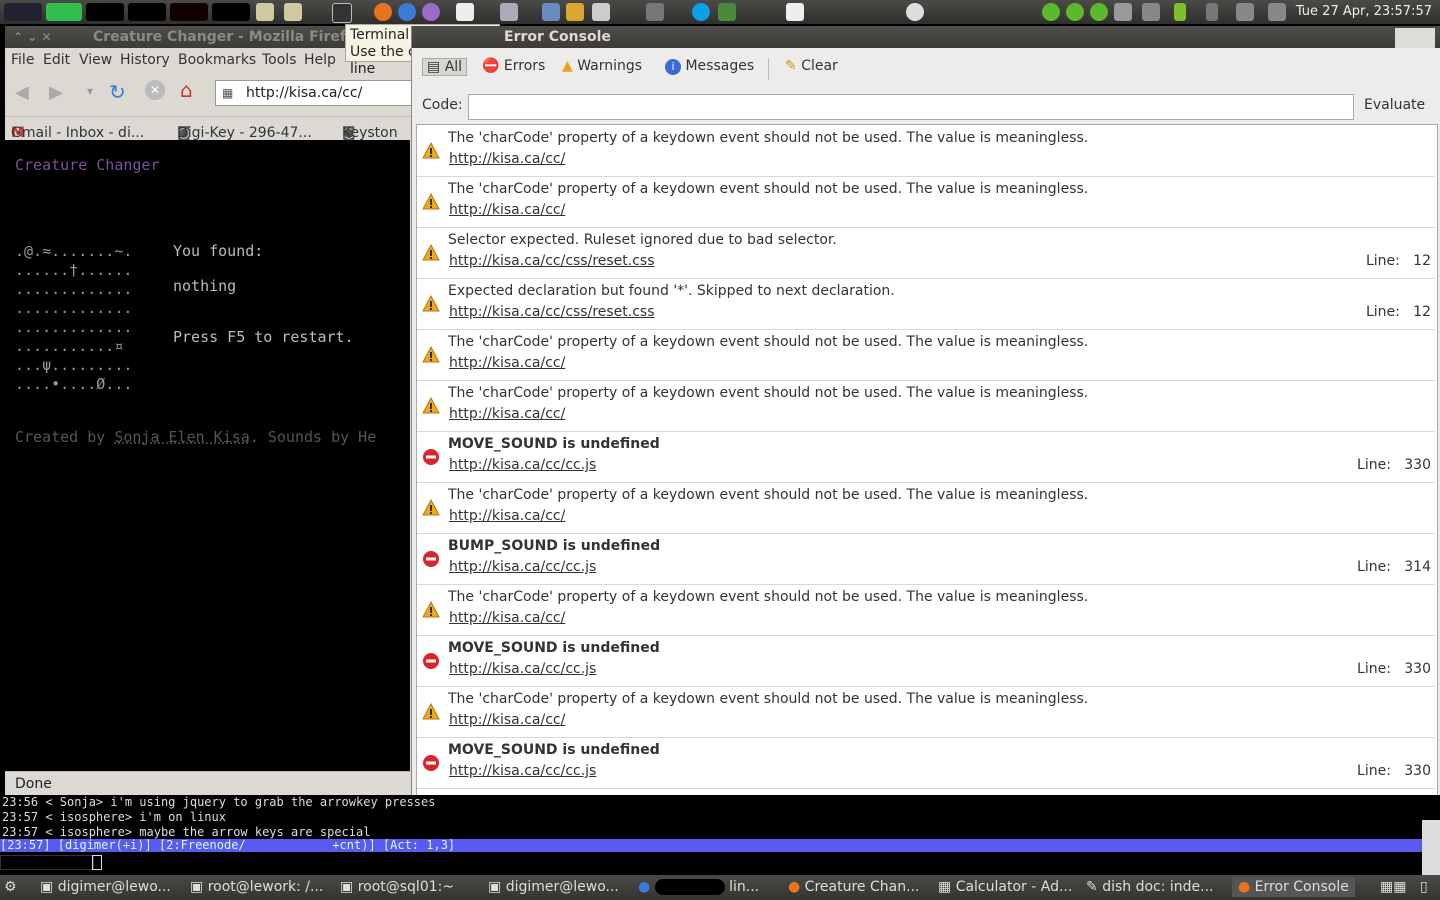 The height and width of the screenshot is (900, 1440). Describe the element at coordinates (105, 12) in the screenshot. I see `workspace-1-icon` at that location.